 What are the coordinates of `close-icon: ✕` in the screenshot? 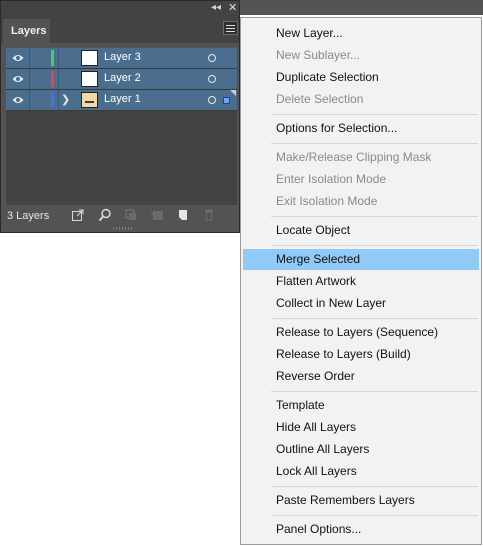 It's located at (232, 8).